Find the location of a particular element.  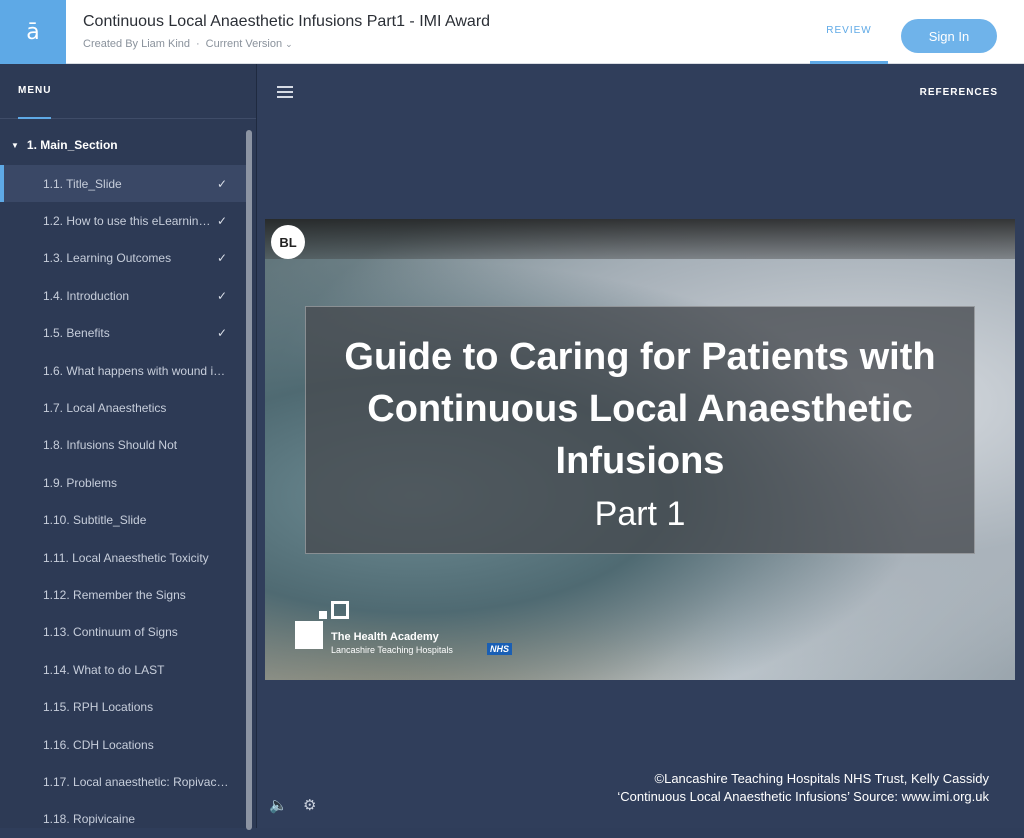

sidebar-item-label: 1.10. Subtitle_Slide is located at coordinates (95, 520).